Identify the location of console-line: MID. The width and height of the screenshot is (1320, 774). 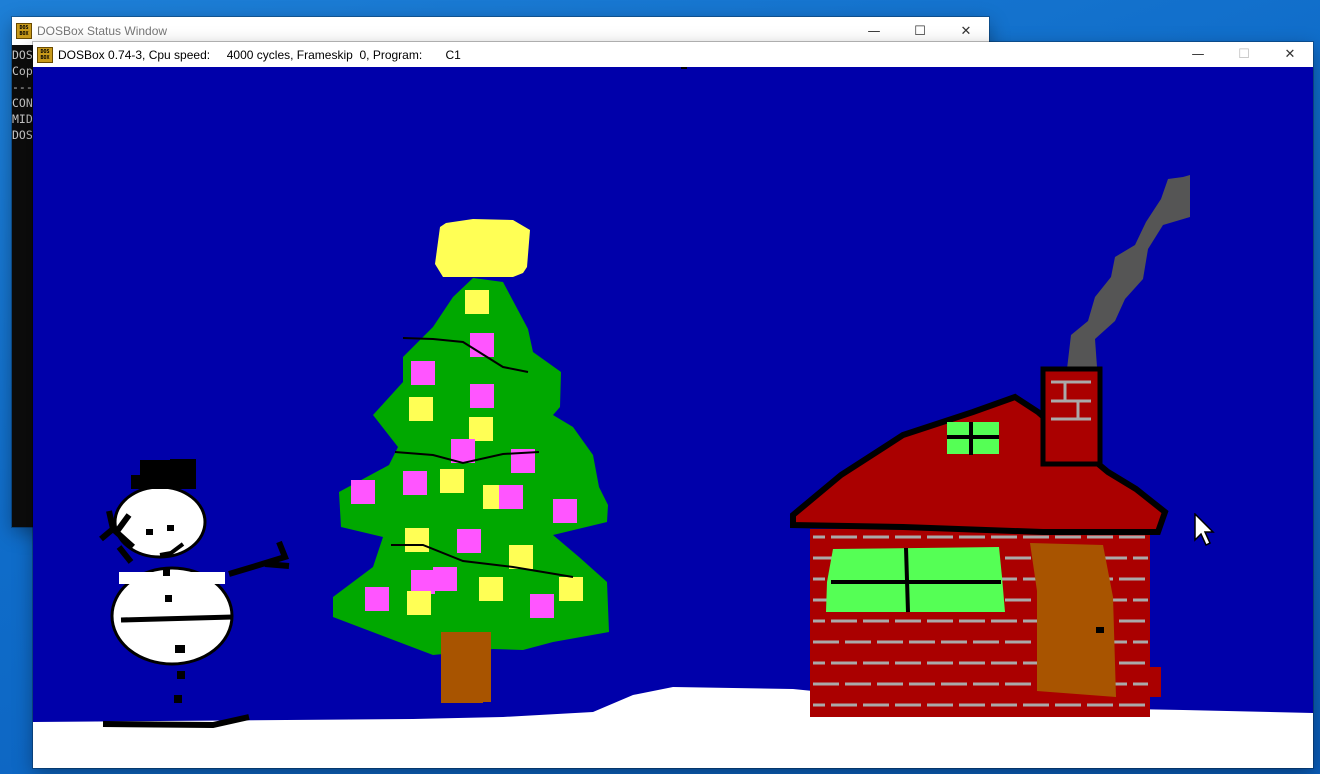
(22, 119).